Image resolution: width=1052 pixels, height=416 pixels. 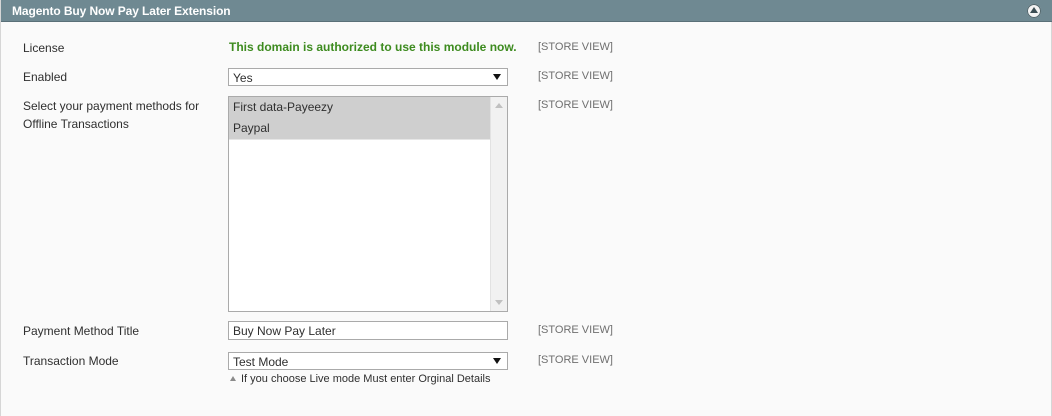 I want to click on payment-methods-label-line2: Offline Transactions, so click(x=76, y=124).